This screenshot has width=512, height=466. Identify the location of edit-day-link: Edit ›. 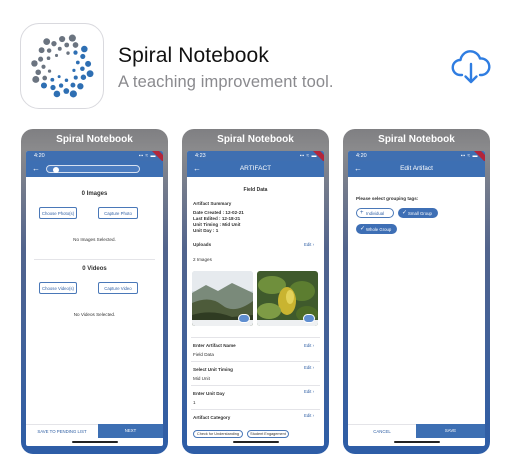
(309, 391).